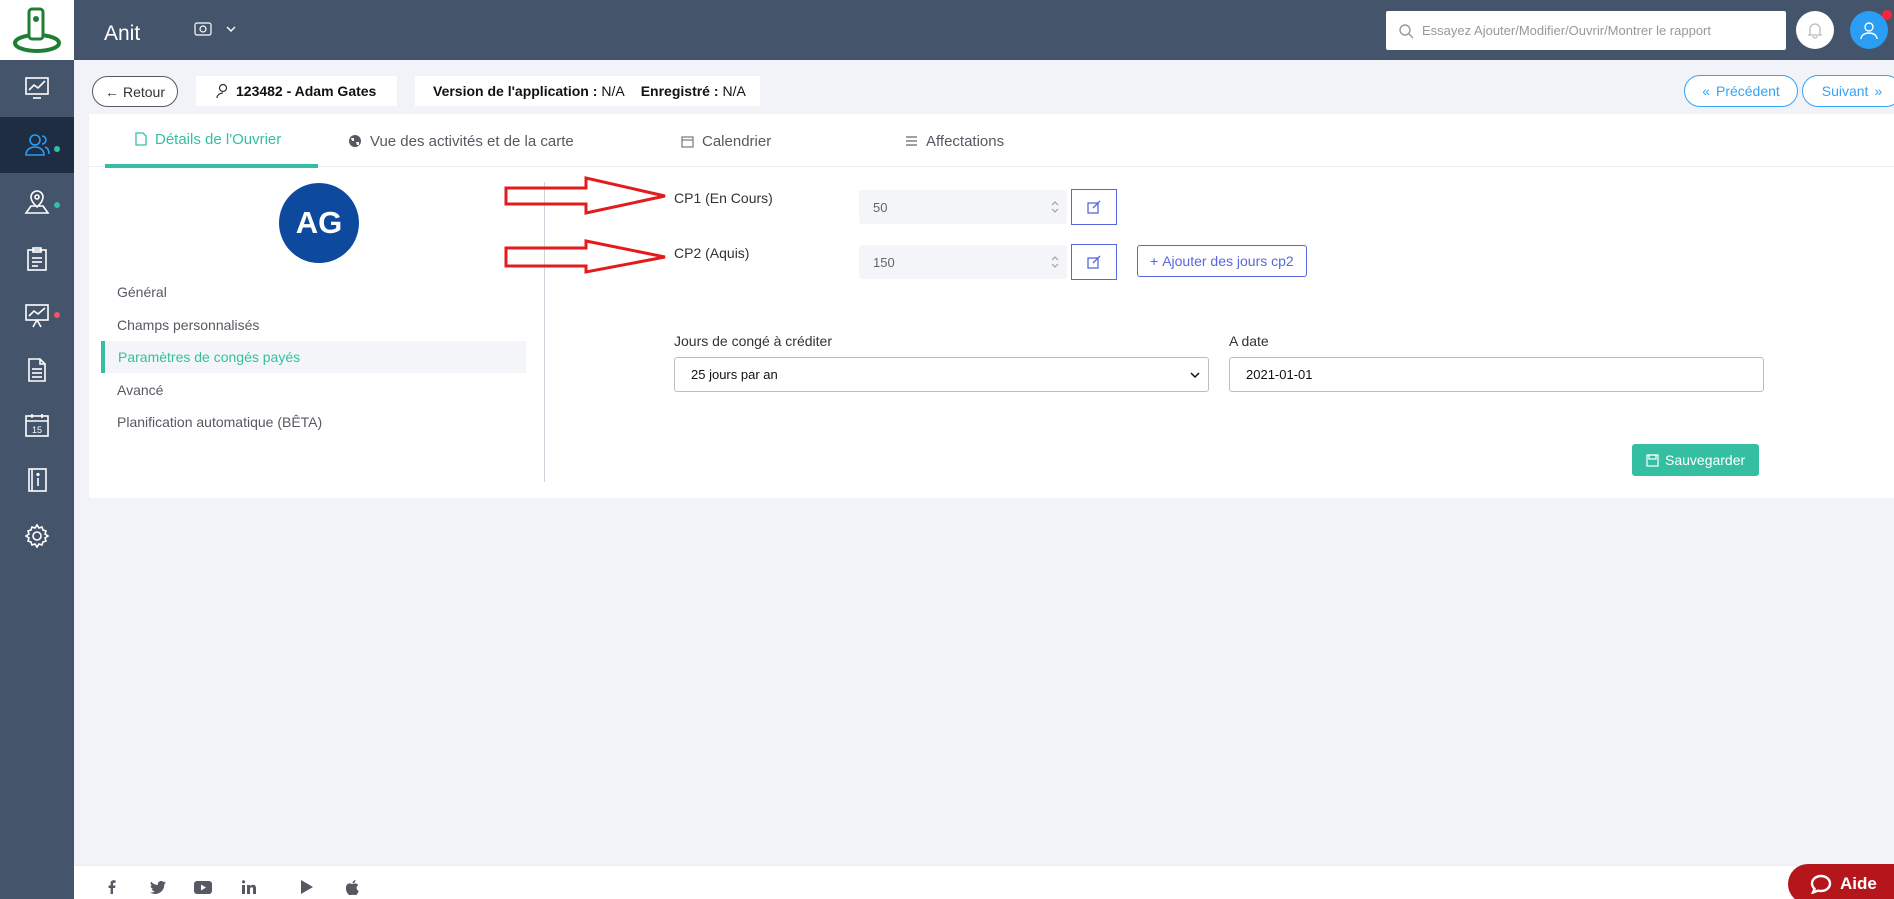  What do you see at coordinates (355, 141) in the screenshot?
I see `globe-icon` at bounding box center [355, 141].